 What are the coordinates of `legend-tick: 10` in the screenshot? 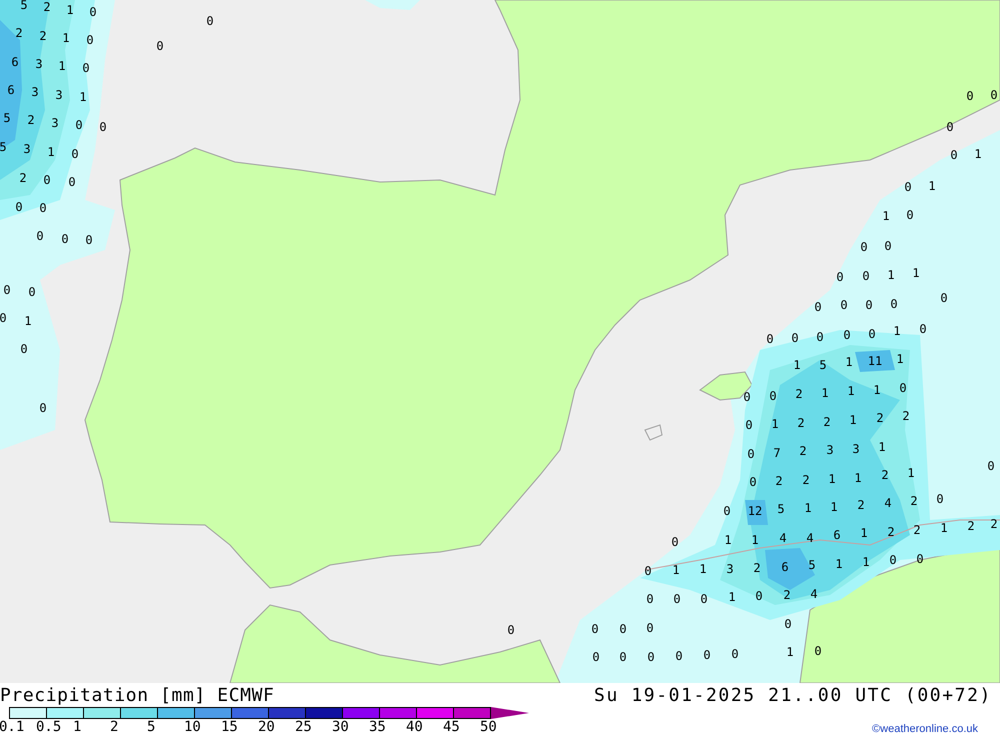 It's located at (193, 726).